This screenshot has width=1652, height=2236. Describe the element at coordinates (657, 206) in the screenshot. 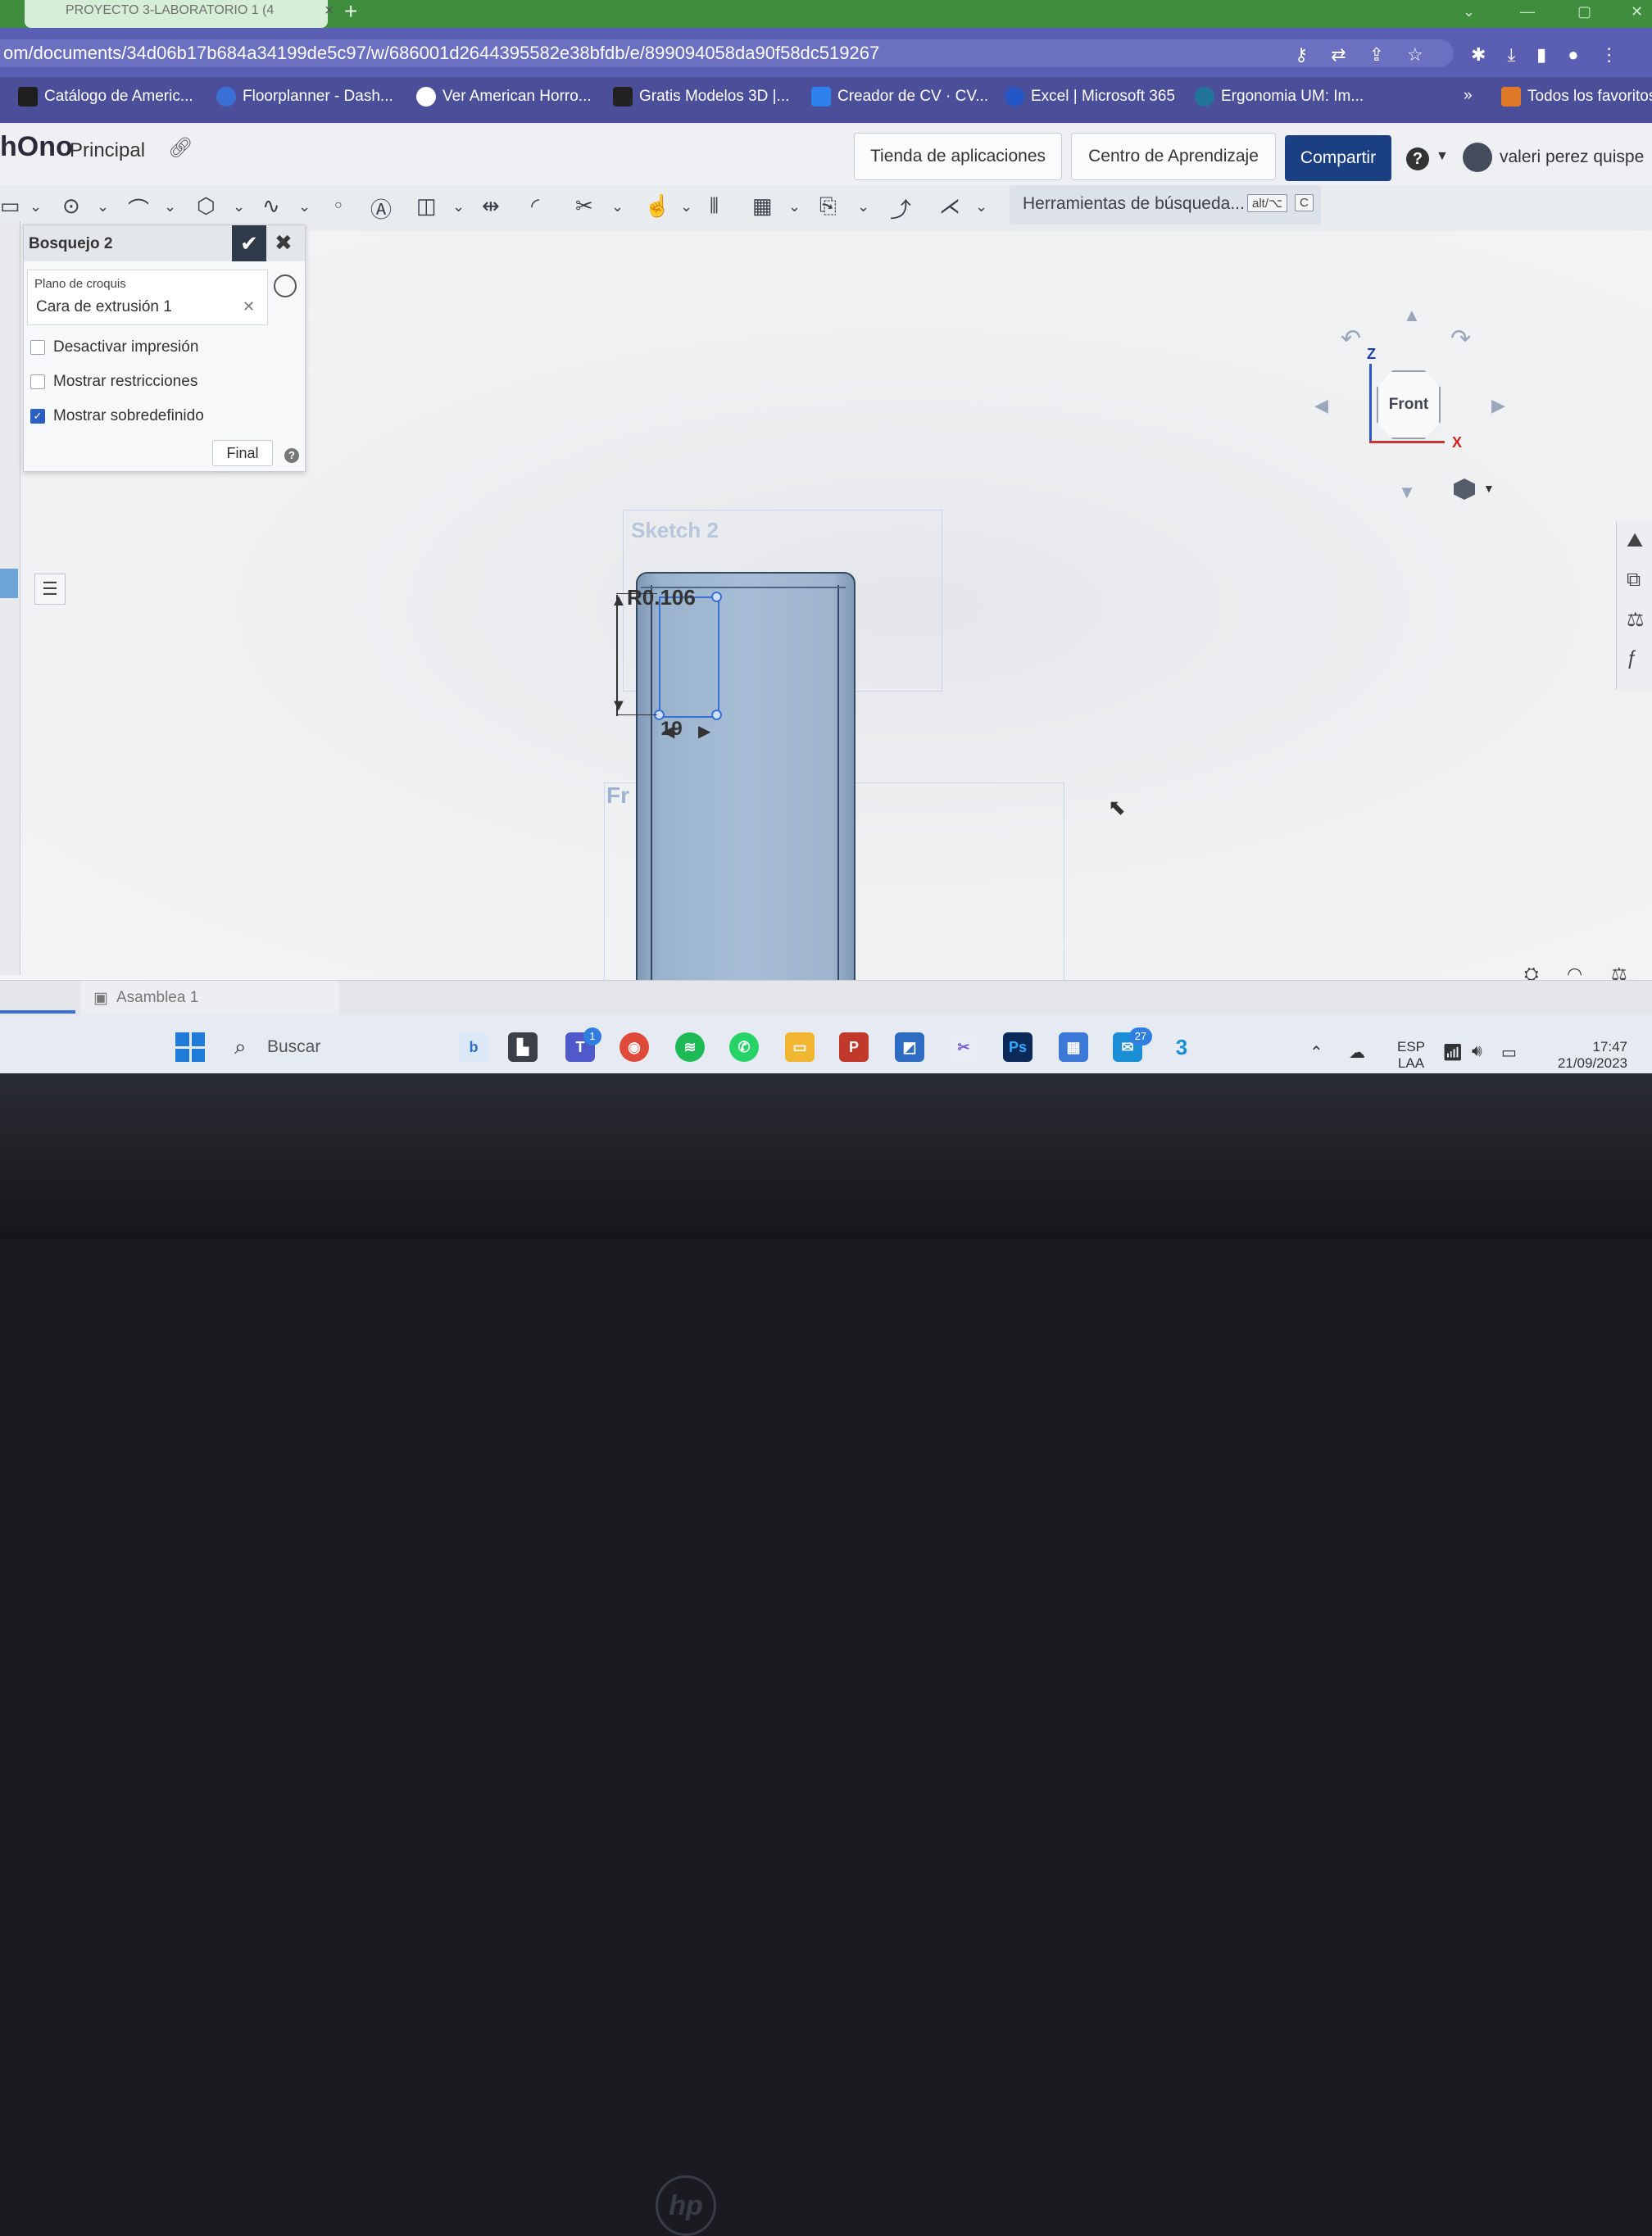

I see `use-tool-icon: ☝` at that location.